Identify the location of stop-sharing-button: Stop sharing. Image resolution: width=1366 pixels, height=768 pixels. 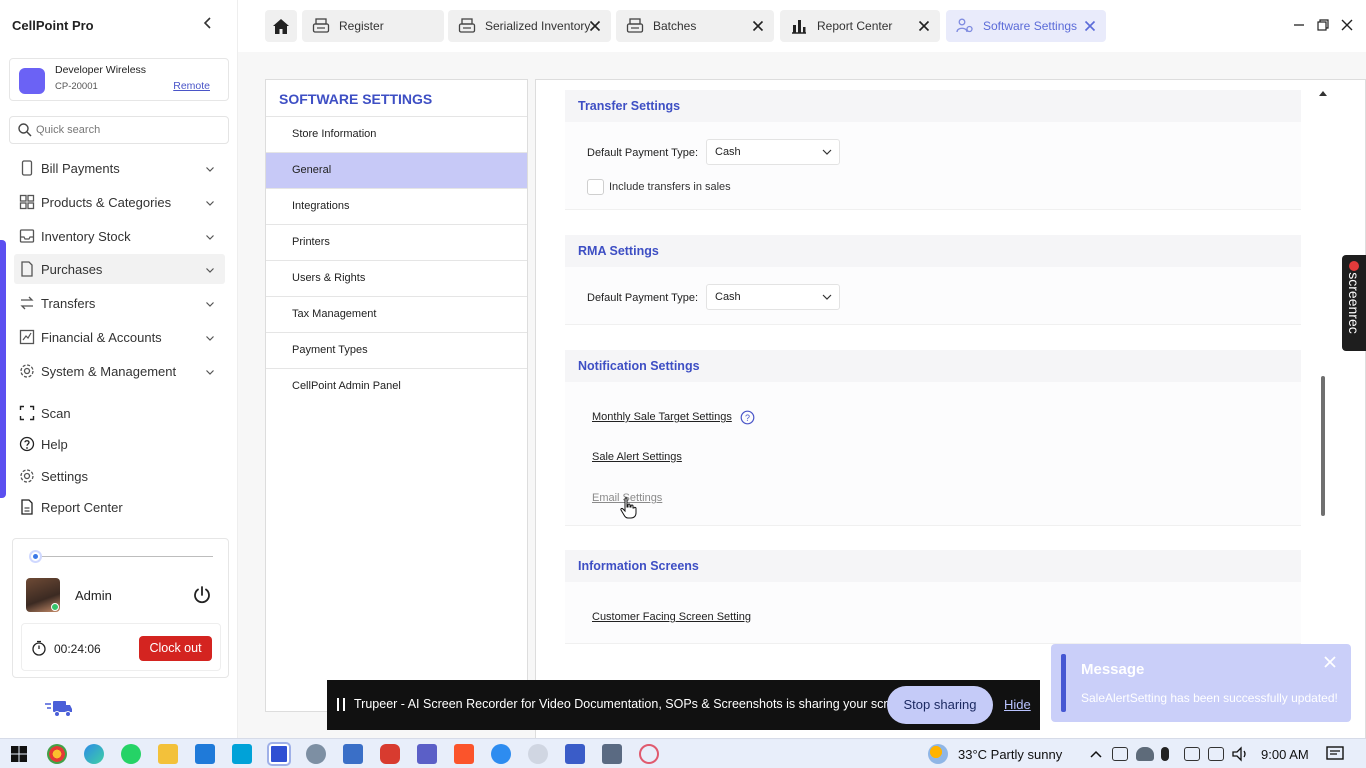
(940, 705).